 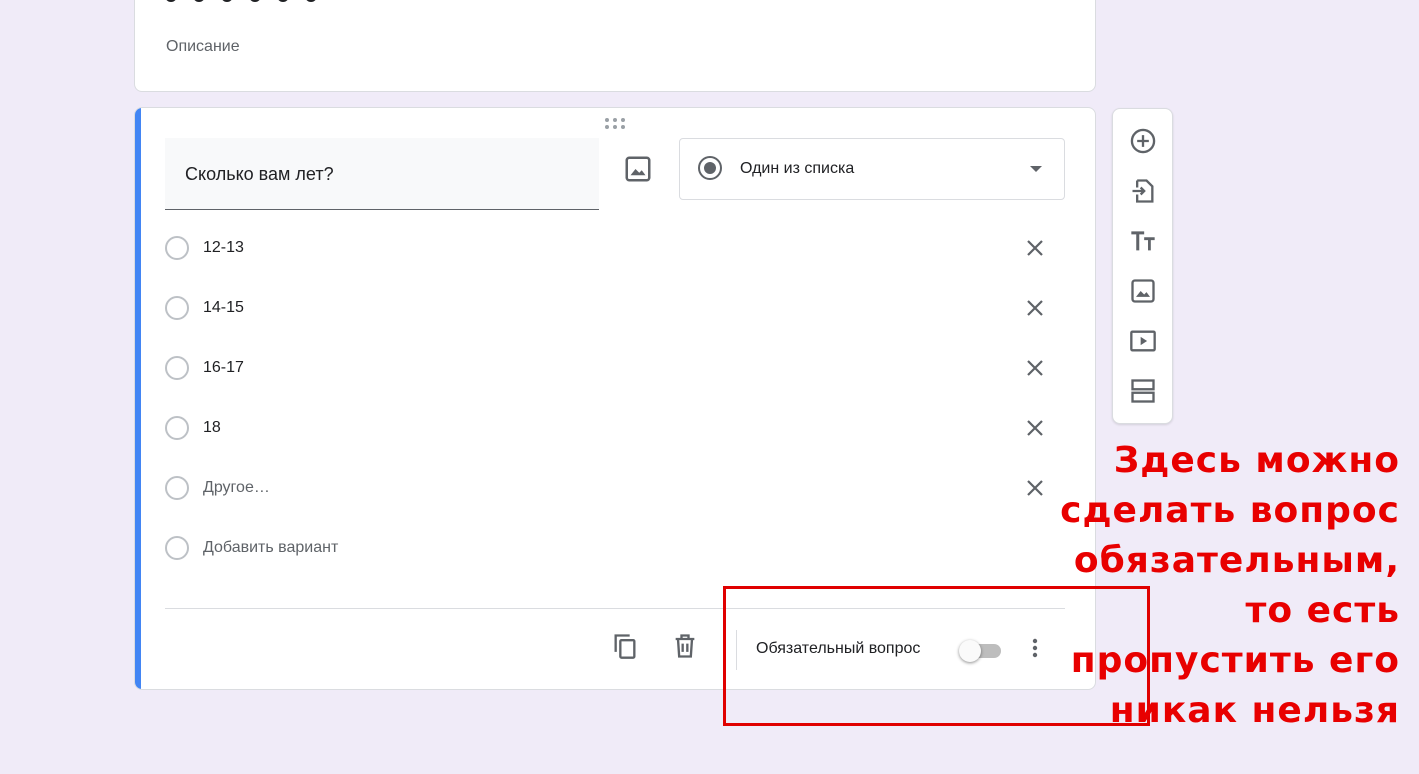 What do you see at coordinates (616, 124) in the screenshot?
I see `drag-handle-icon` at bounding box center [616, 124].